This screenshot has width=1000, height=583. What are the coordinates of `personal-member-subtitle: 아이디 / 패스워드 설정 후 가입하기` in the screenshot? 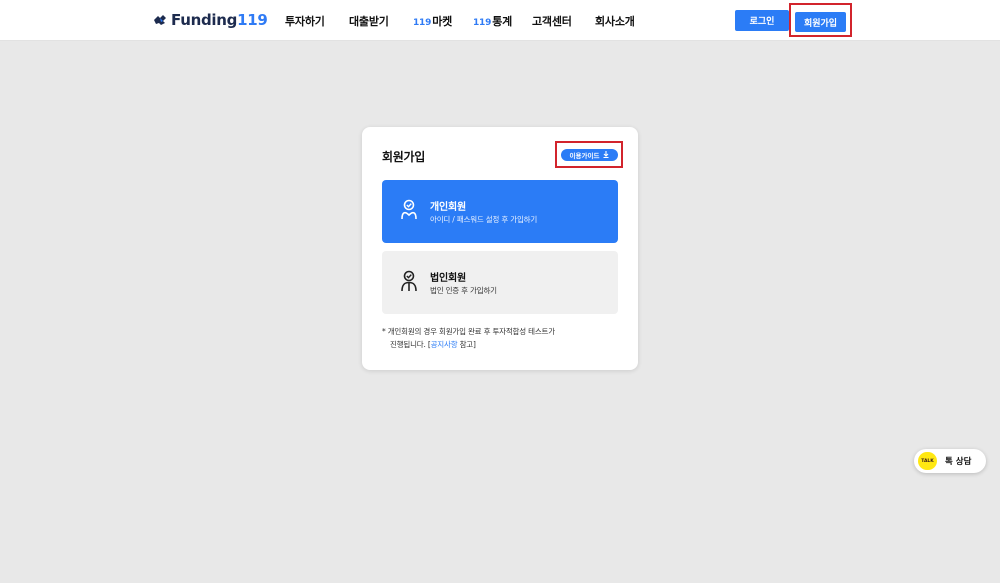 It's located at (484, 219).